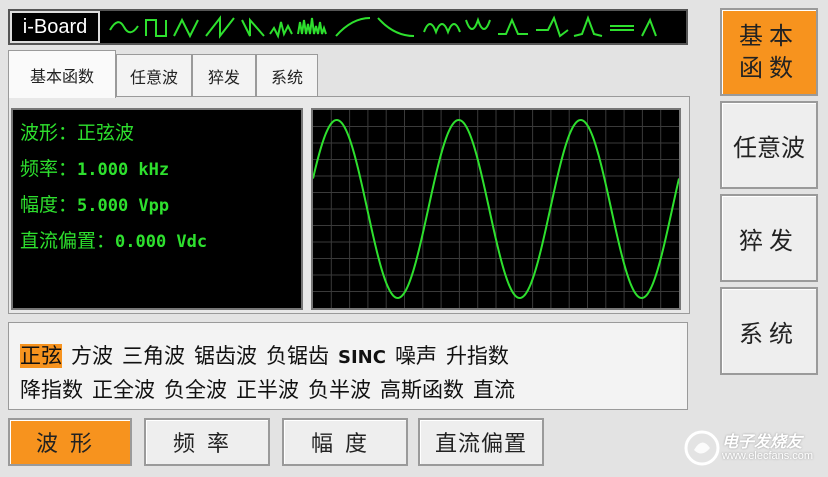  What do you see at coordinates (123, 390) in the screenshot?
I see `wave-option: 正全波` at bounding box center [123, 390].